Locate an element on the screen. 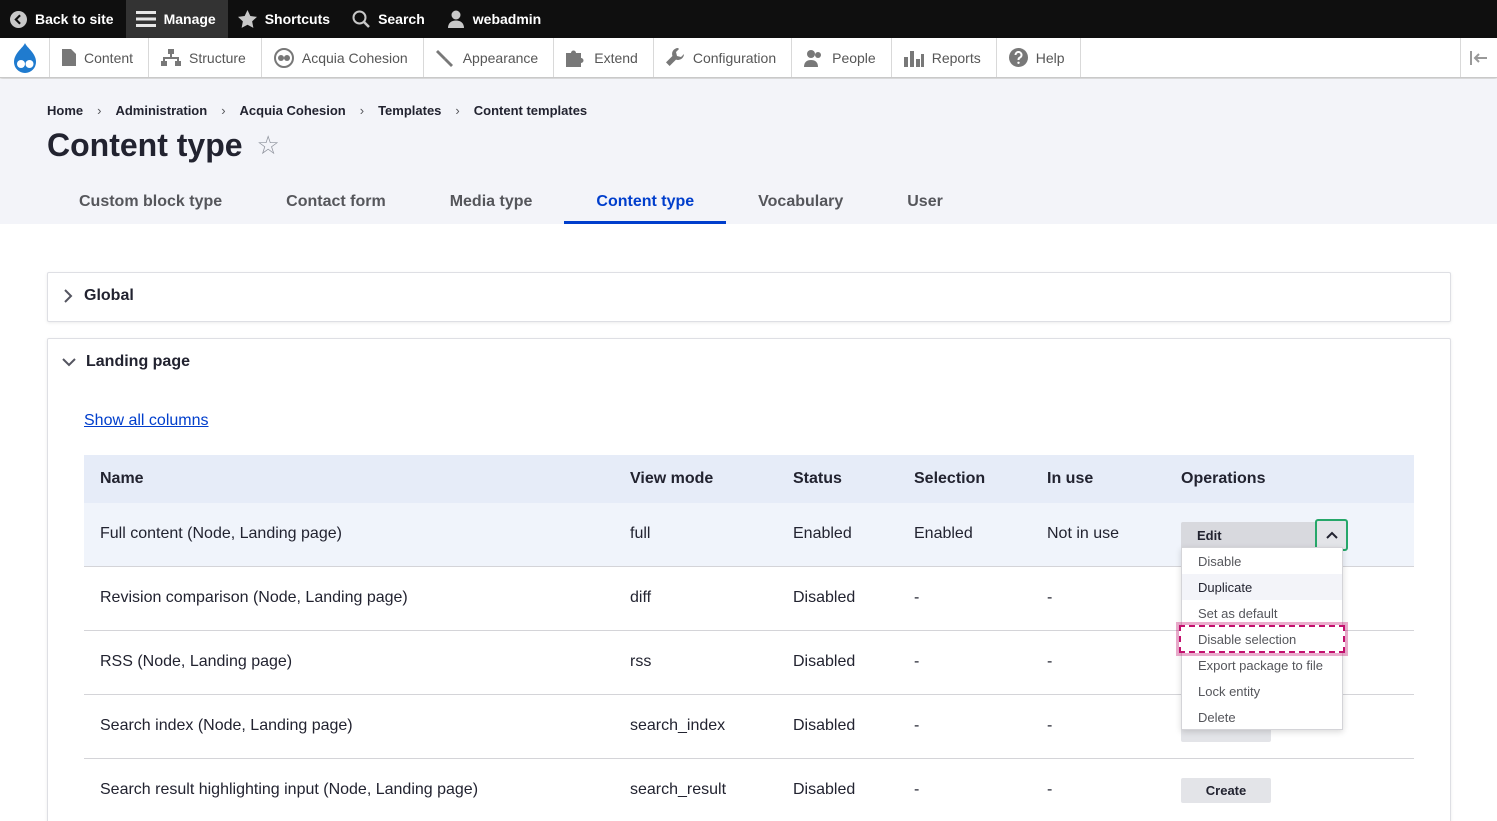 The image size is (1497, 821). breadcrumb-content-templates: Content templates is located at coordinates (530, 110).